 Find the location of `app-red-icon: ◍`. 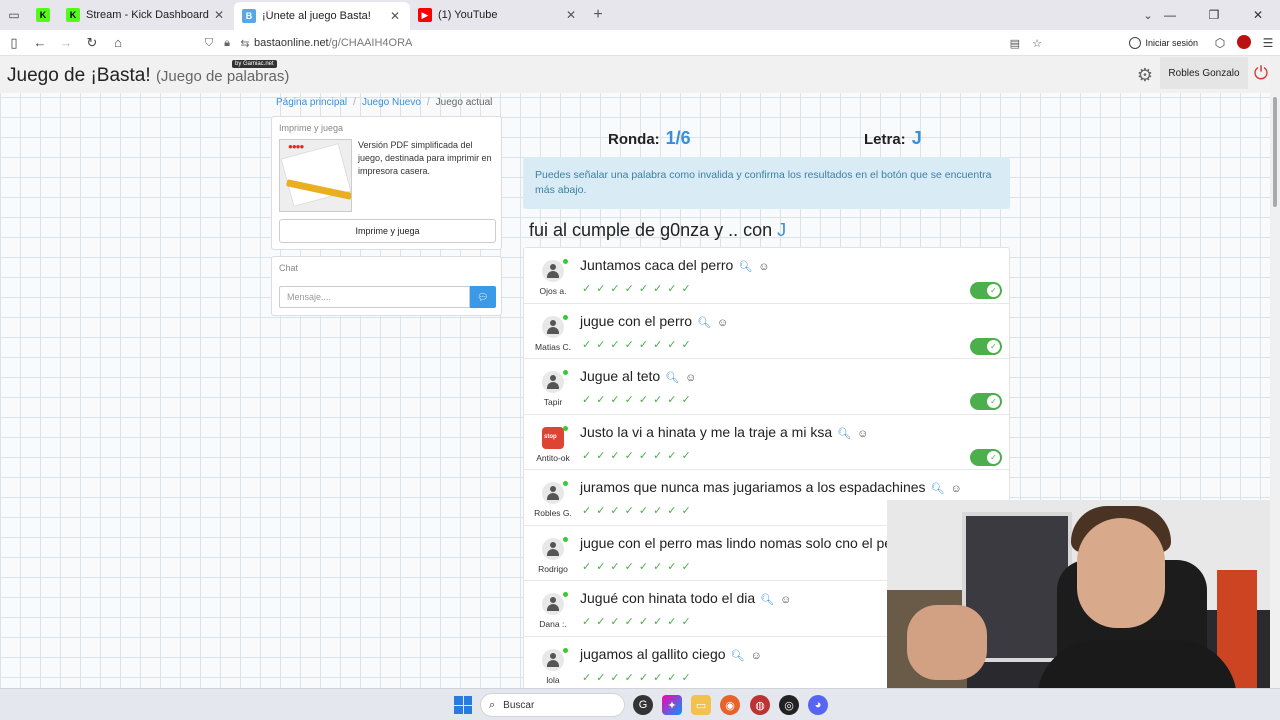

app-red-icon: ◍ is located at coordinates (760, 705).